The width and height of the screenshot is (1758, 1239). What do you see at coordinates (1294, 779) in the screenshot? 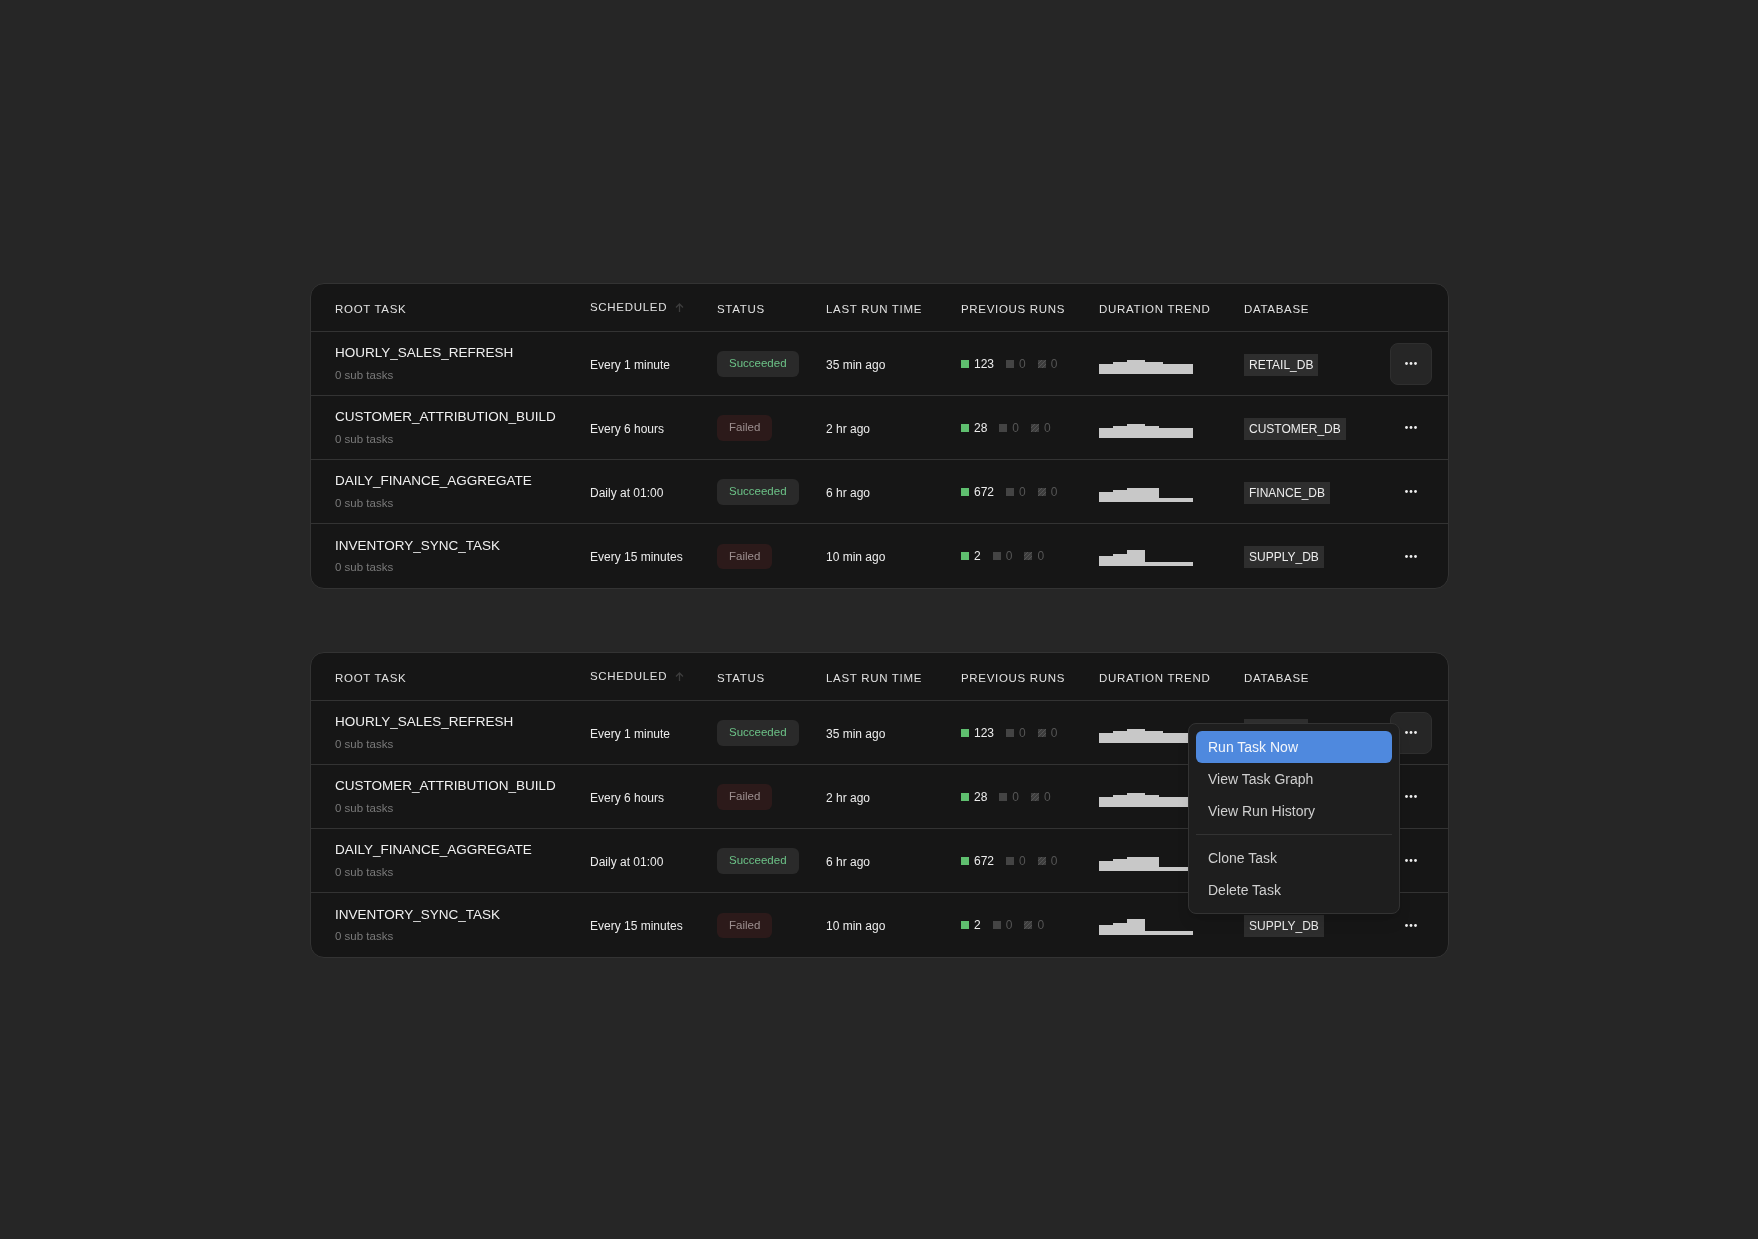
I see `menu-item: View Task Graph` at bounding box center [1294, 779].